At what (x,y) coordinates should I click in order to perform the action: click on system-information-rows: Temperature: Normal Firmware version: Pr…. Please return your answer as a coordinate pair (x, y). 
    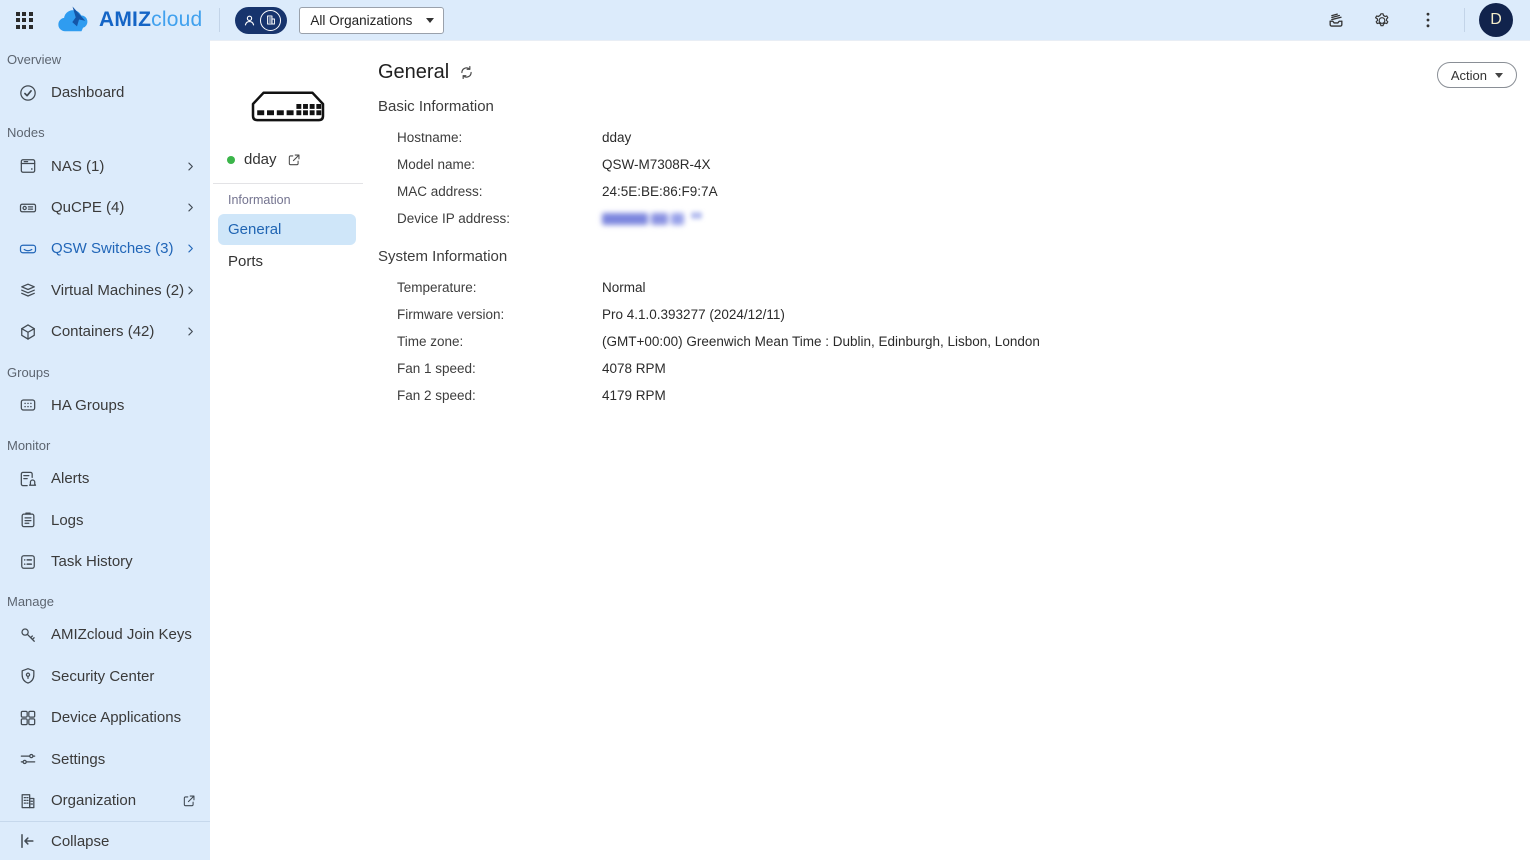
    Looking at the image, I should click on (954, 341).